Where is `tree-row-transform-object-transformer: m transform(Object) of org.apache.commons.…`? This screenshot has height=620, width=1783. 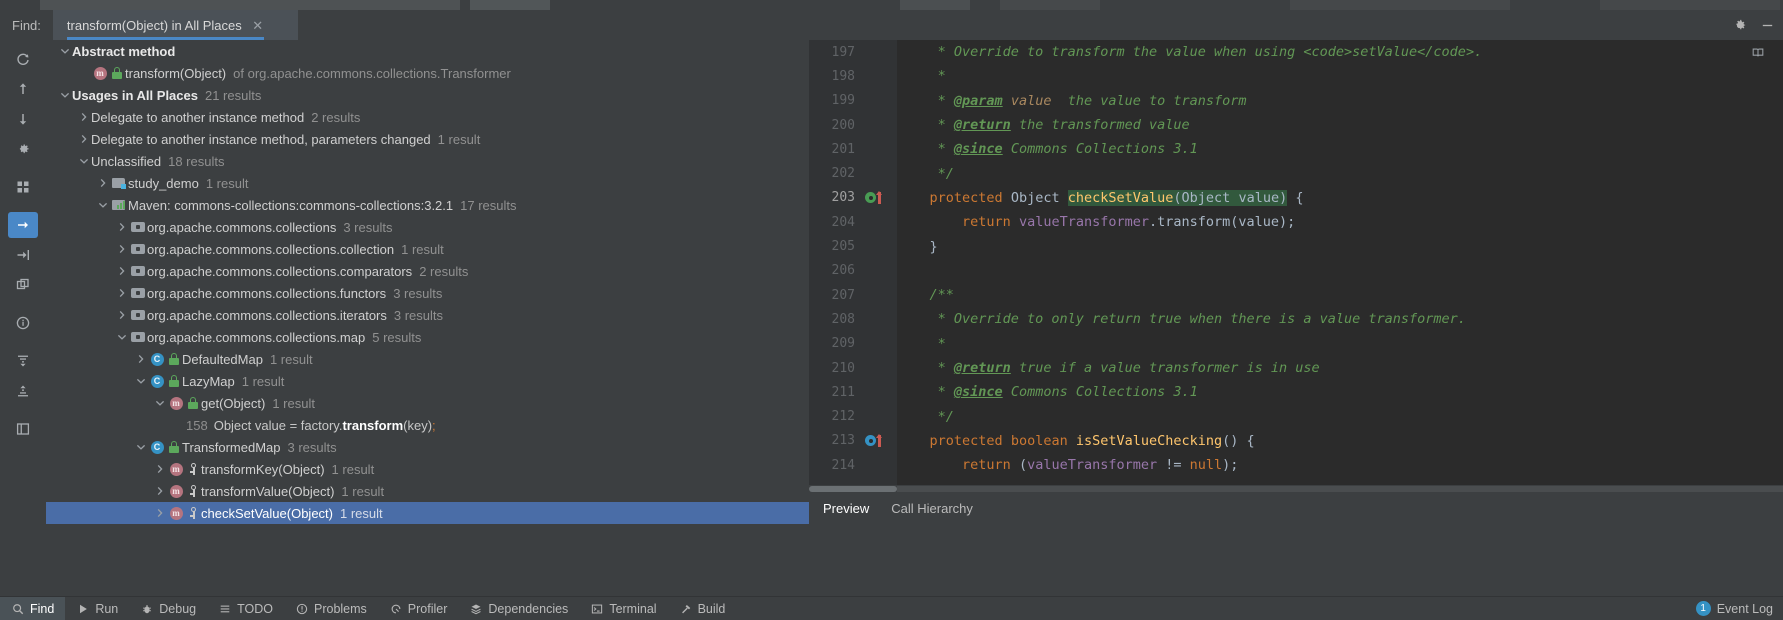
tree-row-transform-object-transformer: m transform(Object) of org.apache.commons.… is located at coordinates (427, 73).